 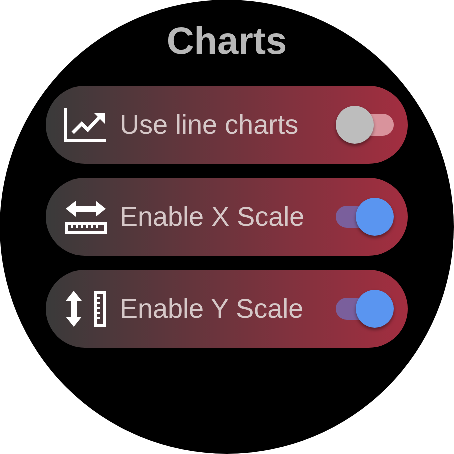 What do you see at coordinates (213, 217) in the screenshot?
I see `setting-label: Enable X Scale` at bounding box center [213, 217].